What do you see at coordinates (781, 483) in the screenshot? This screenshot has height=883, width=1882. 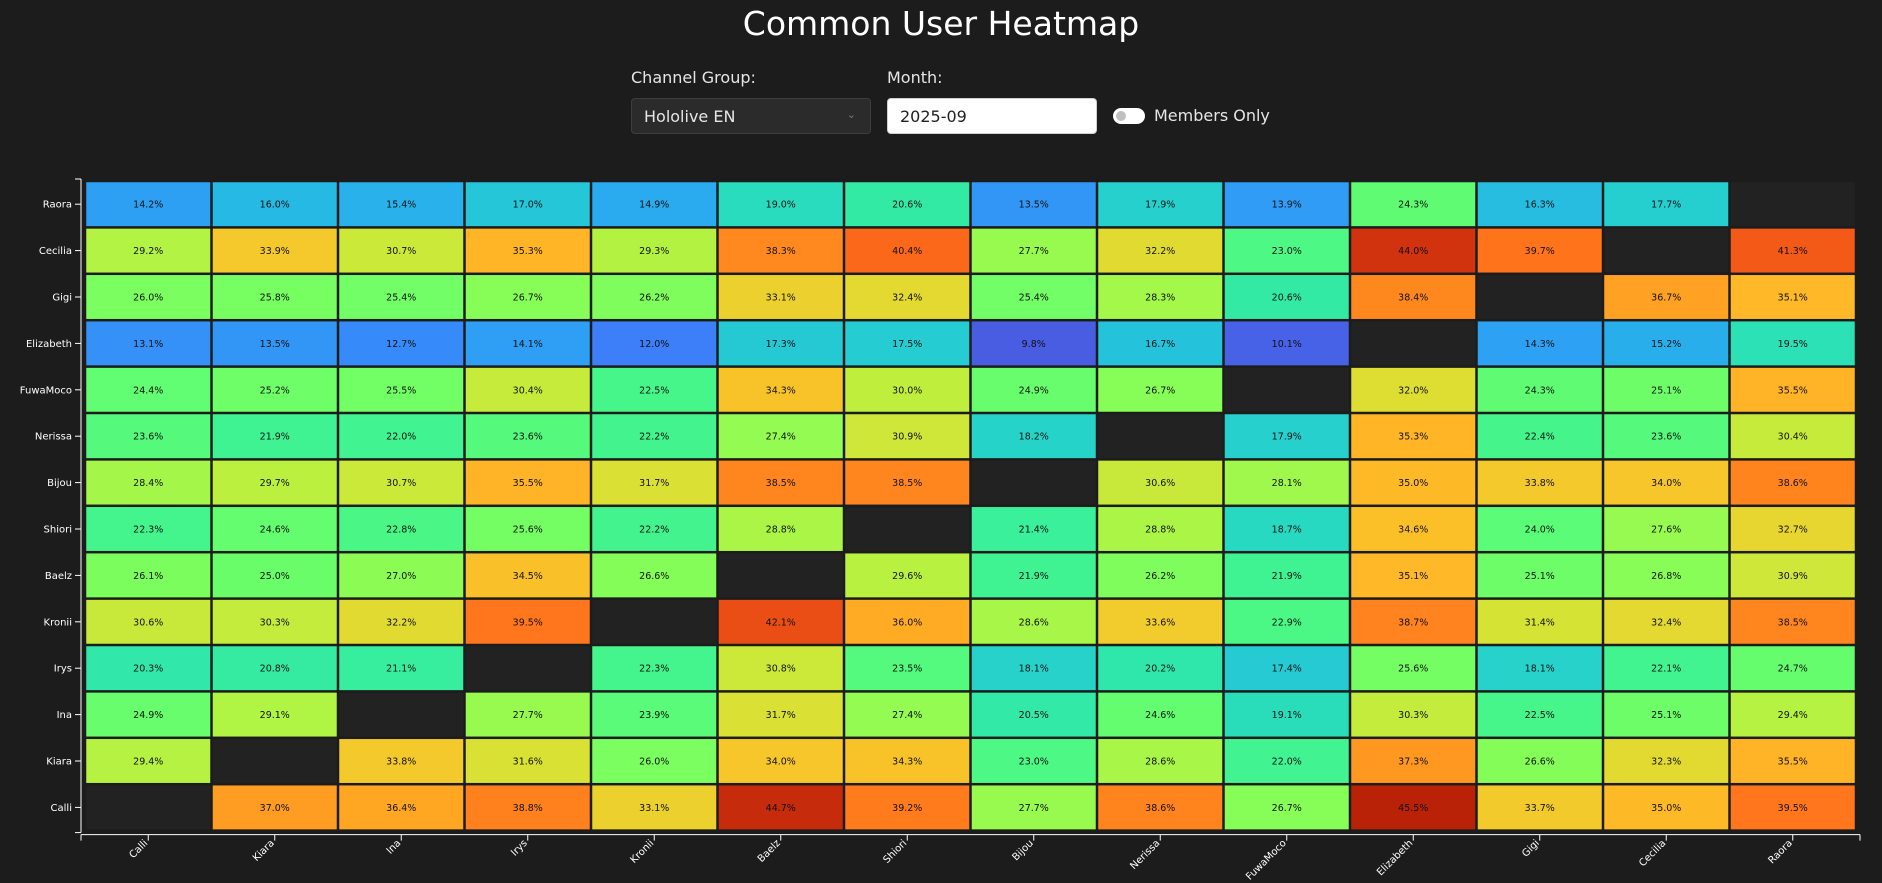 I see `cell-value-label: 38.5%` at bounding box center [781, 483].